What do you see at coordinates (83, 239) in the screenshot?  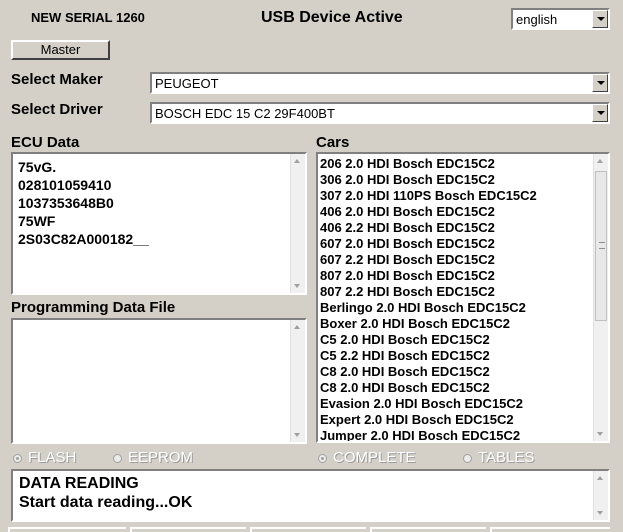 I see `ecu-line: 2S03C82A000182__` at bounding box center [83, 239].